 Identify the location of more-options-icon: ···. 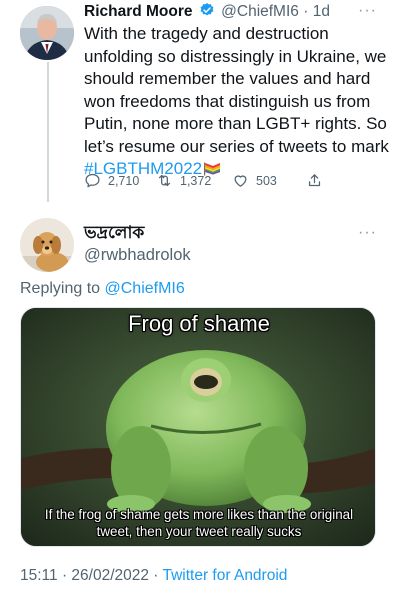
(367, 11).